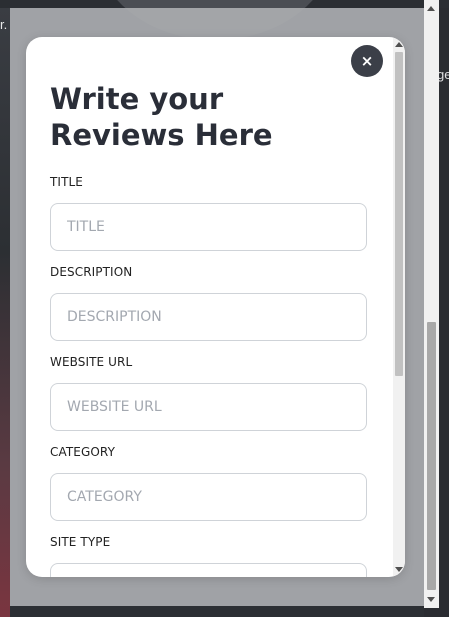 This screenshot has width=449, height=617. Describe the element at coordinates (431, 599) in the screenshot. I see `page-scroll-down-icon` at that location.